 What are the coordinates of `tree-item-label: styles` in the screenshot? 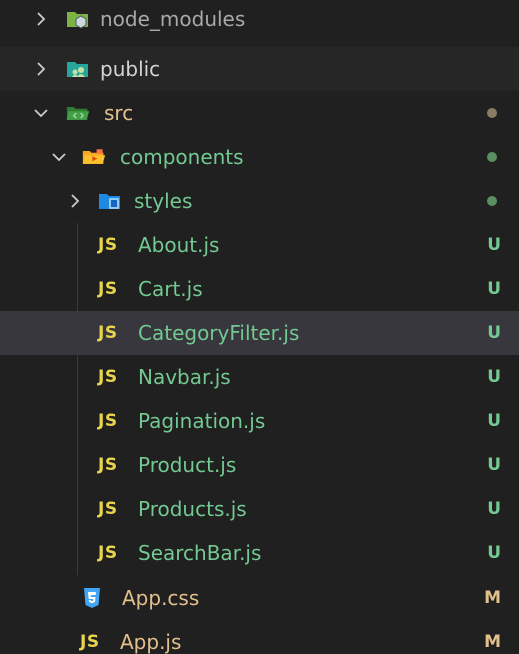 It's located at (163, 201).